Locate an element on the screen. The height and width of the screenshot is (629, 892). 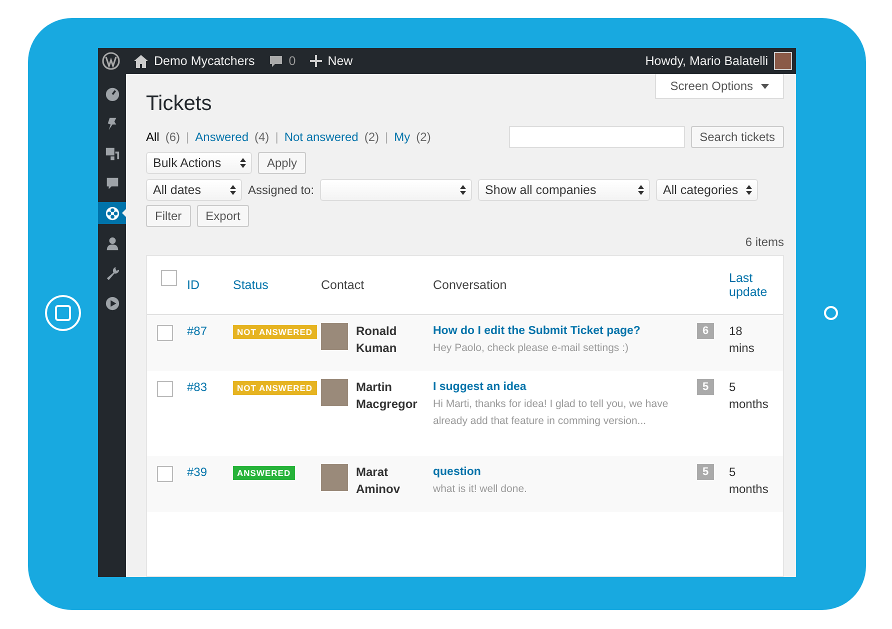
apply-button: Apply is located at coordinates (282, 163).